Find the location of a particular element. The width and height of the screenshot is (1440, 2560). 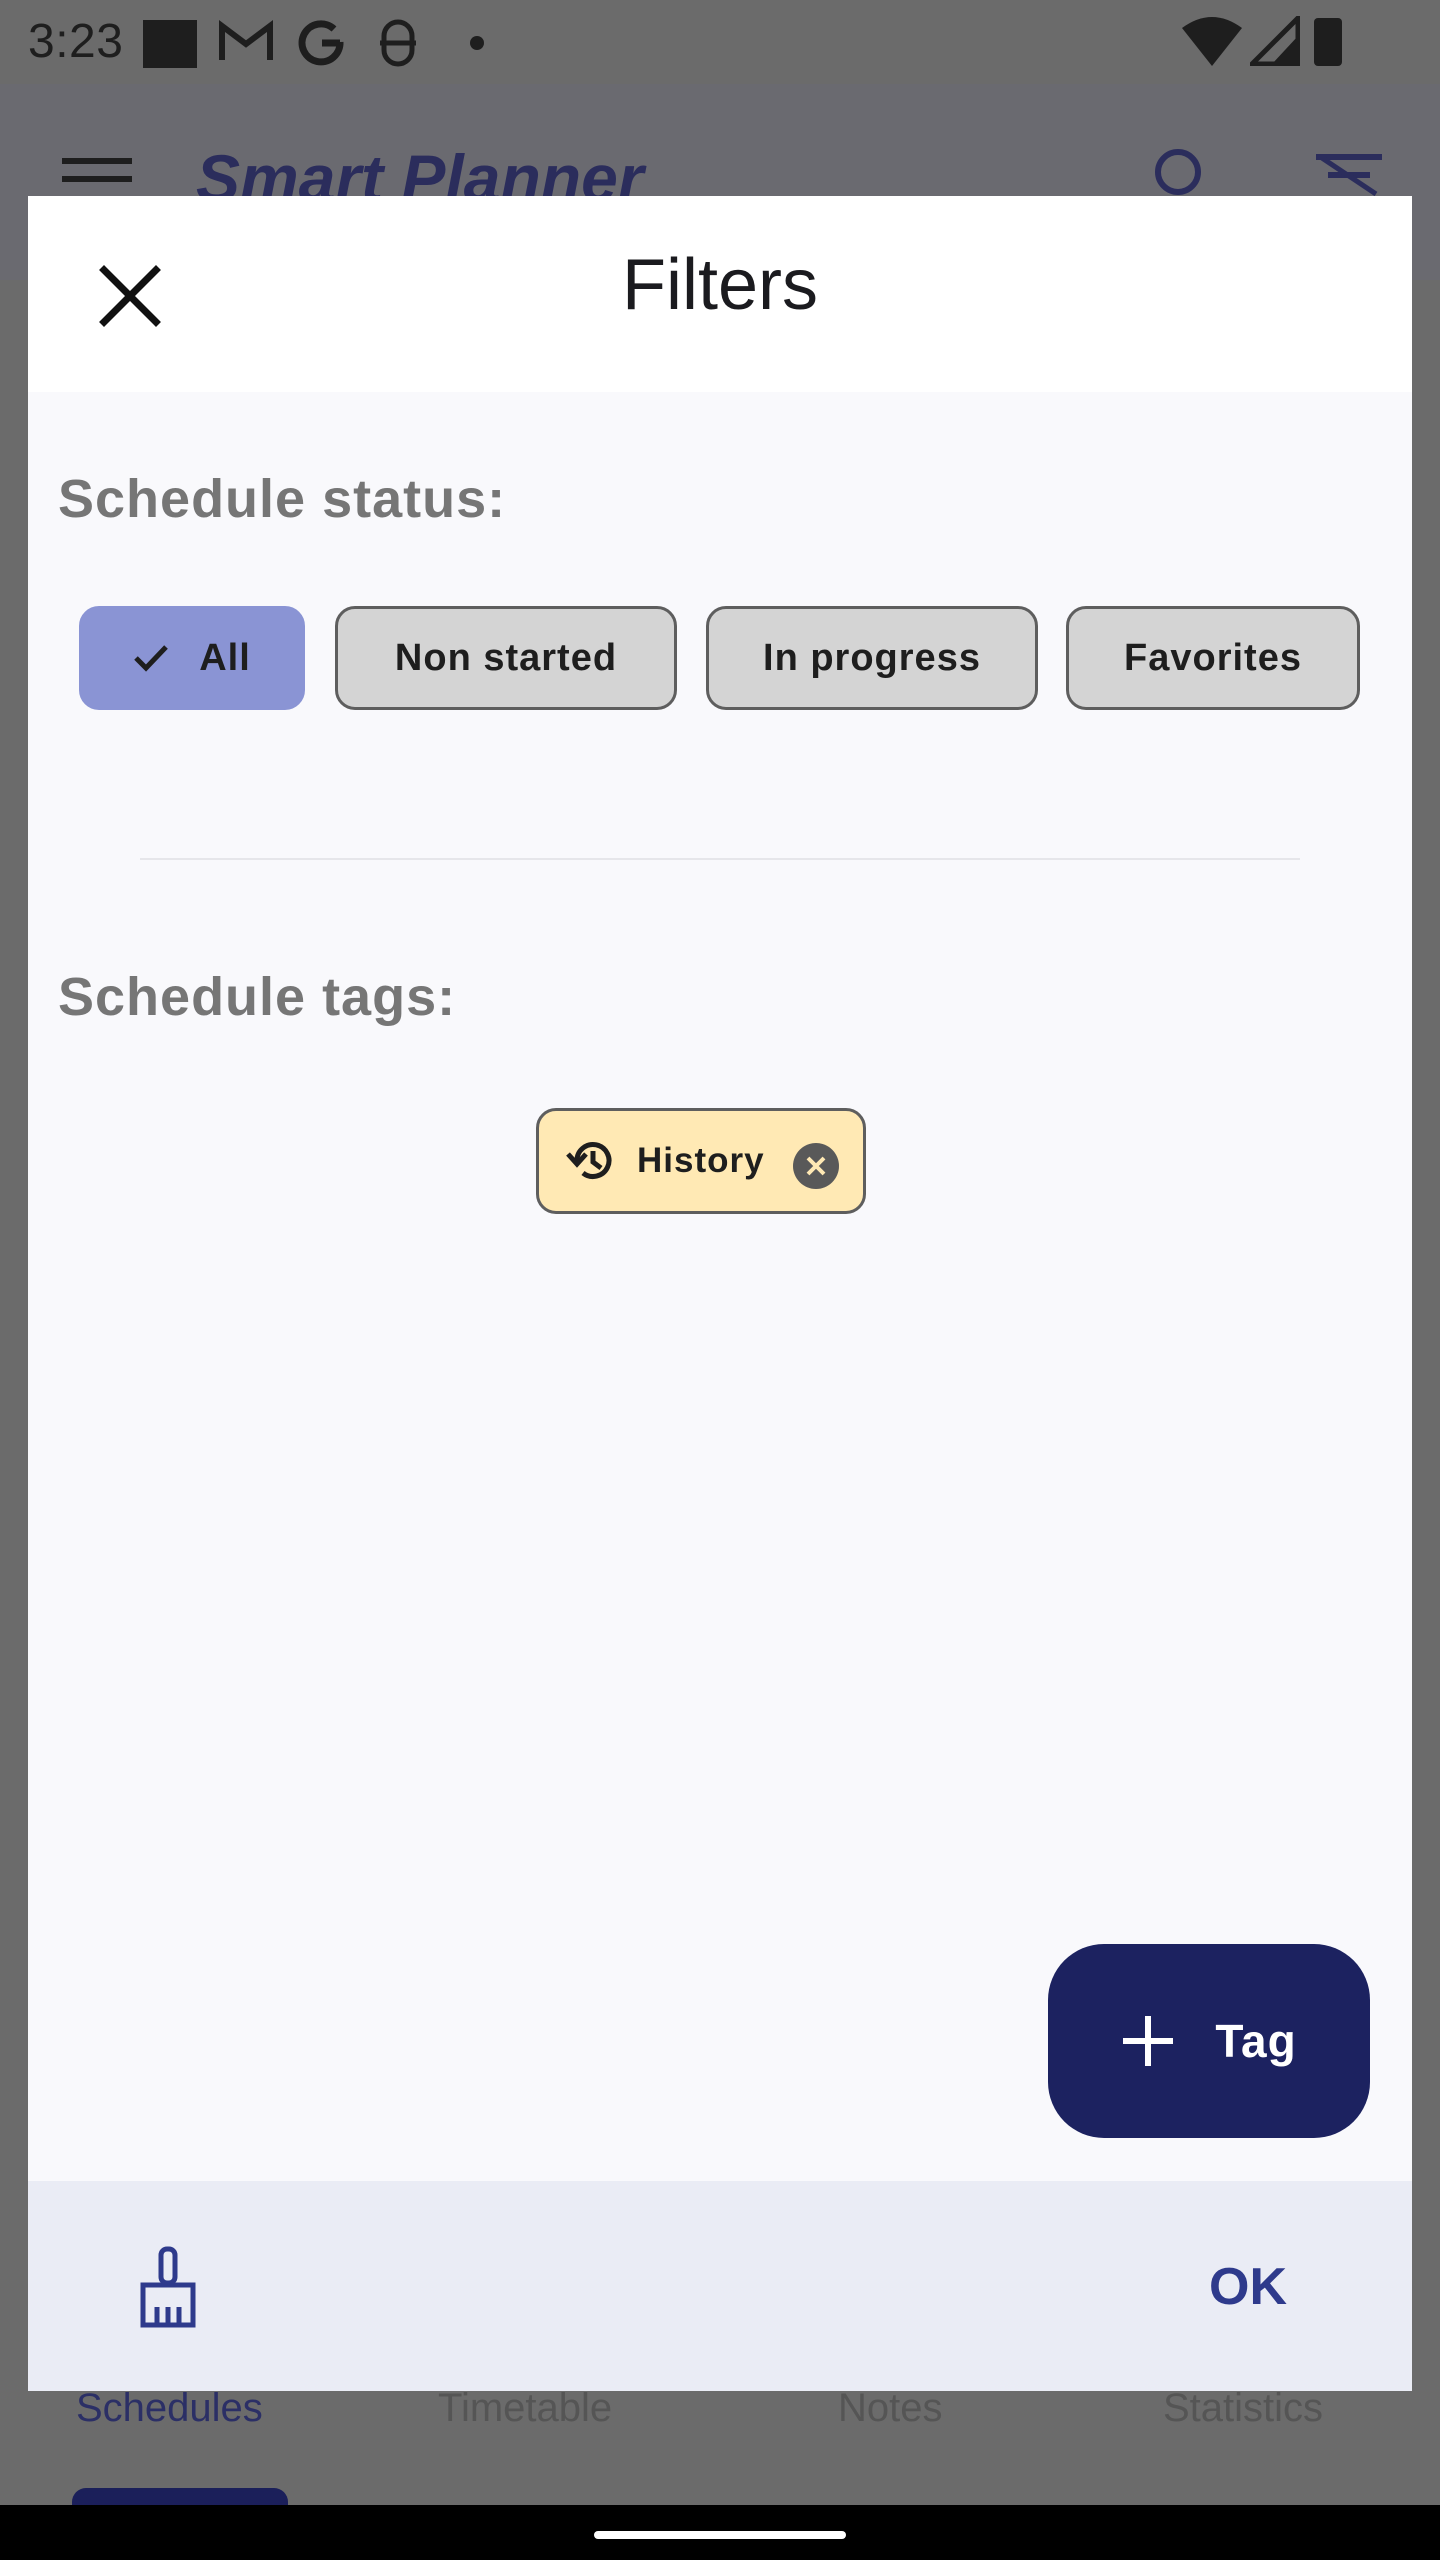

tag-label: History is located at coordinates (701, 1160).